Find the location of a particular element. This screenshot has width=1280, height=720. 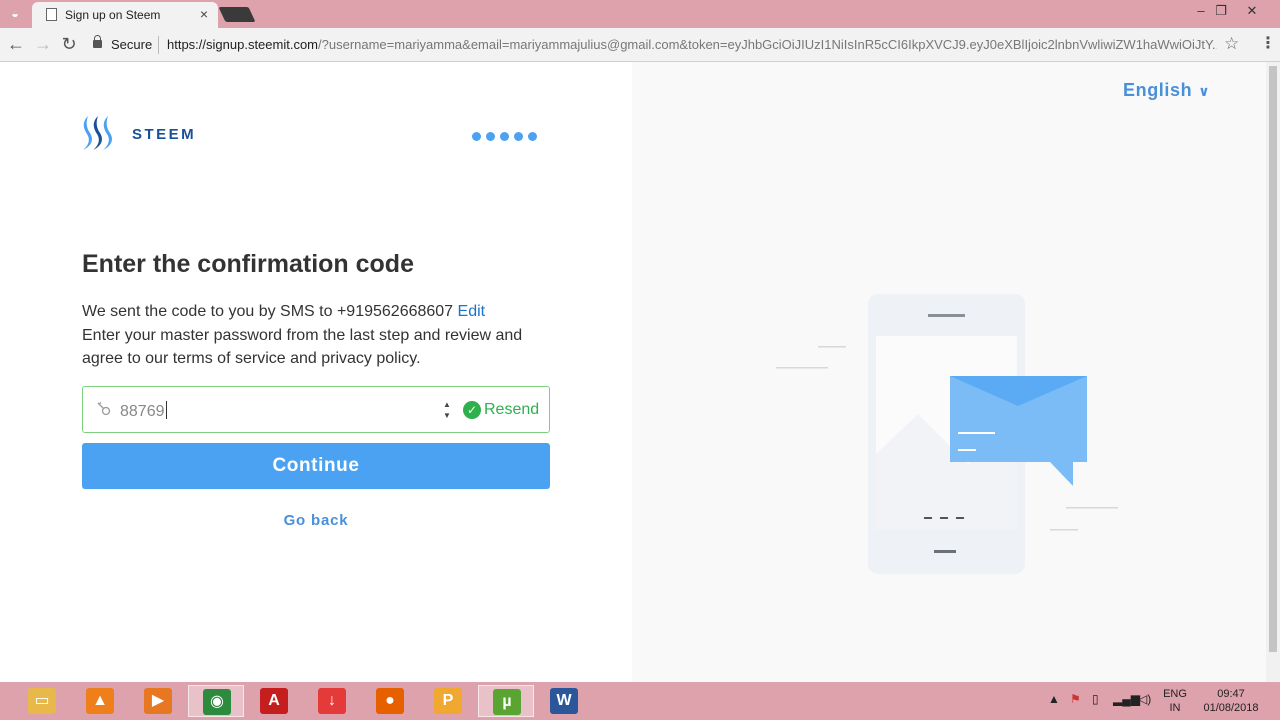

taskbar-app-button: P is located at coordinates (448, 701).